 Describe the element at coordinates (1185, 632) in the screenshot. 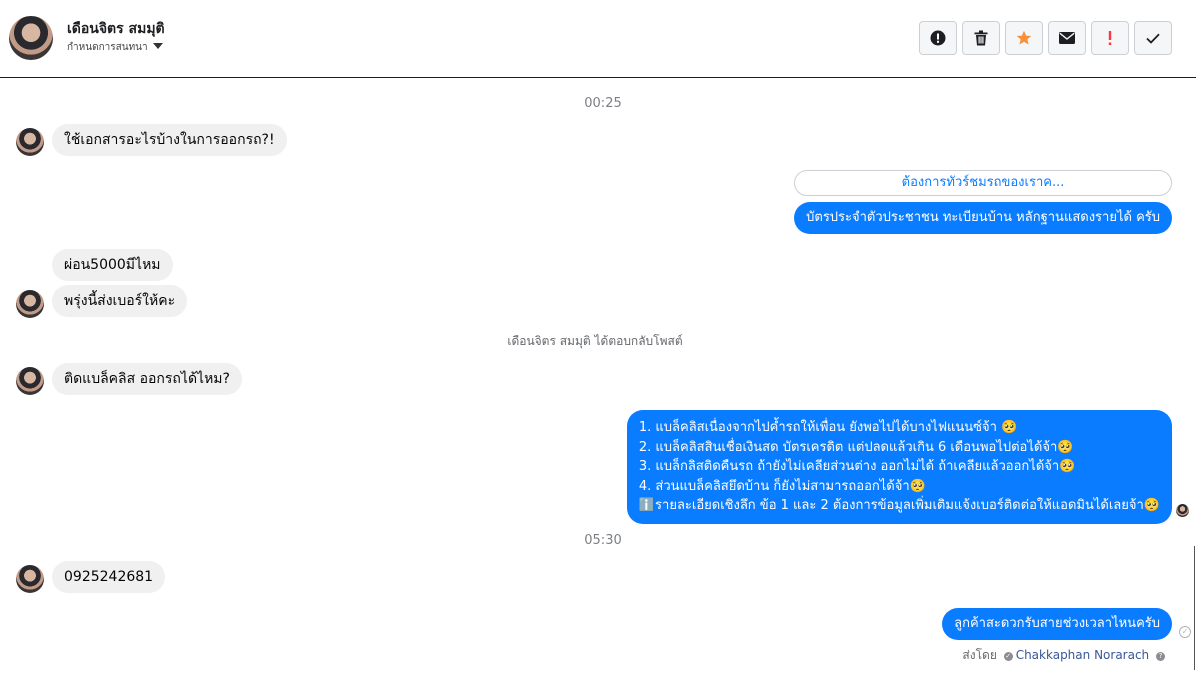

I see `sent-status-icon: ✓` at that location.